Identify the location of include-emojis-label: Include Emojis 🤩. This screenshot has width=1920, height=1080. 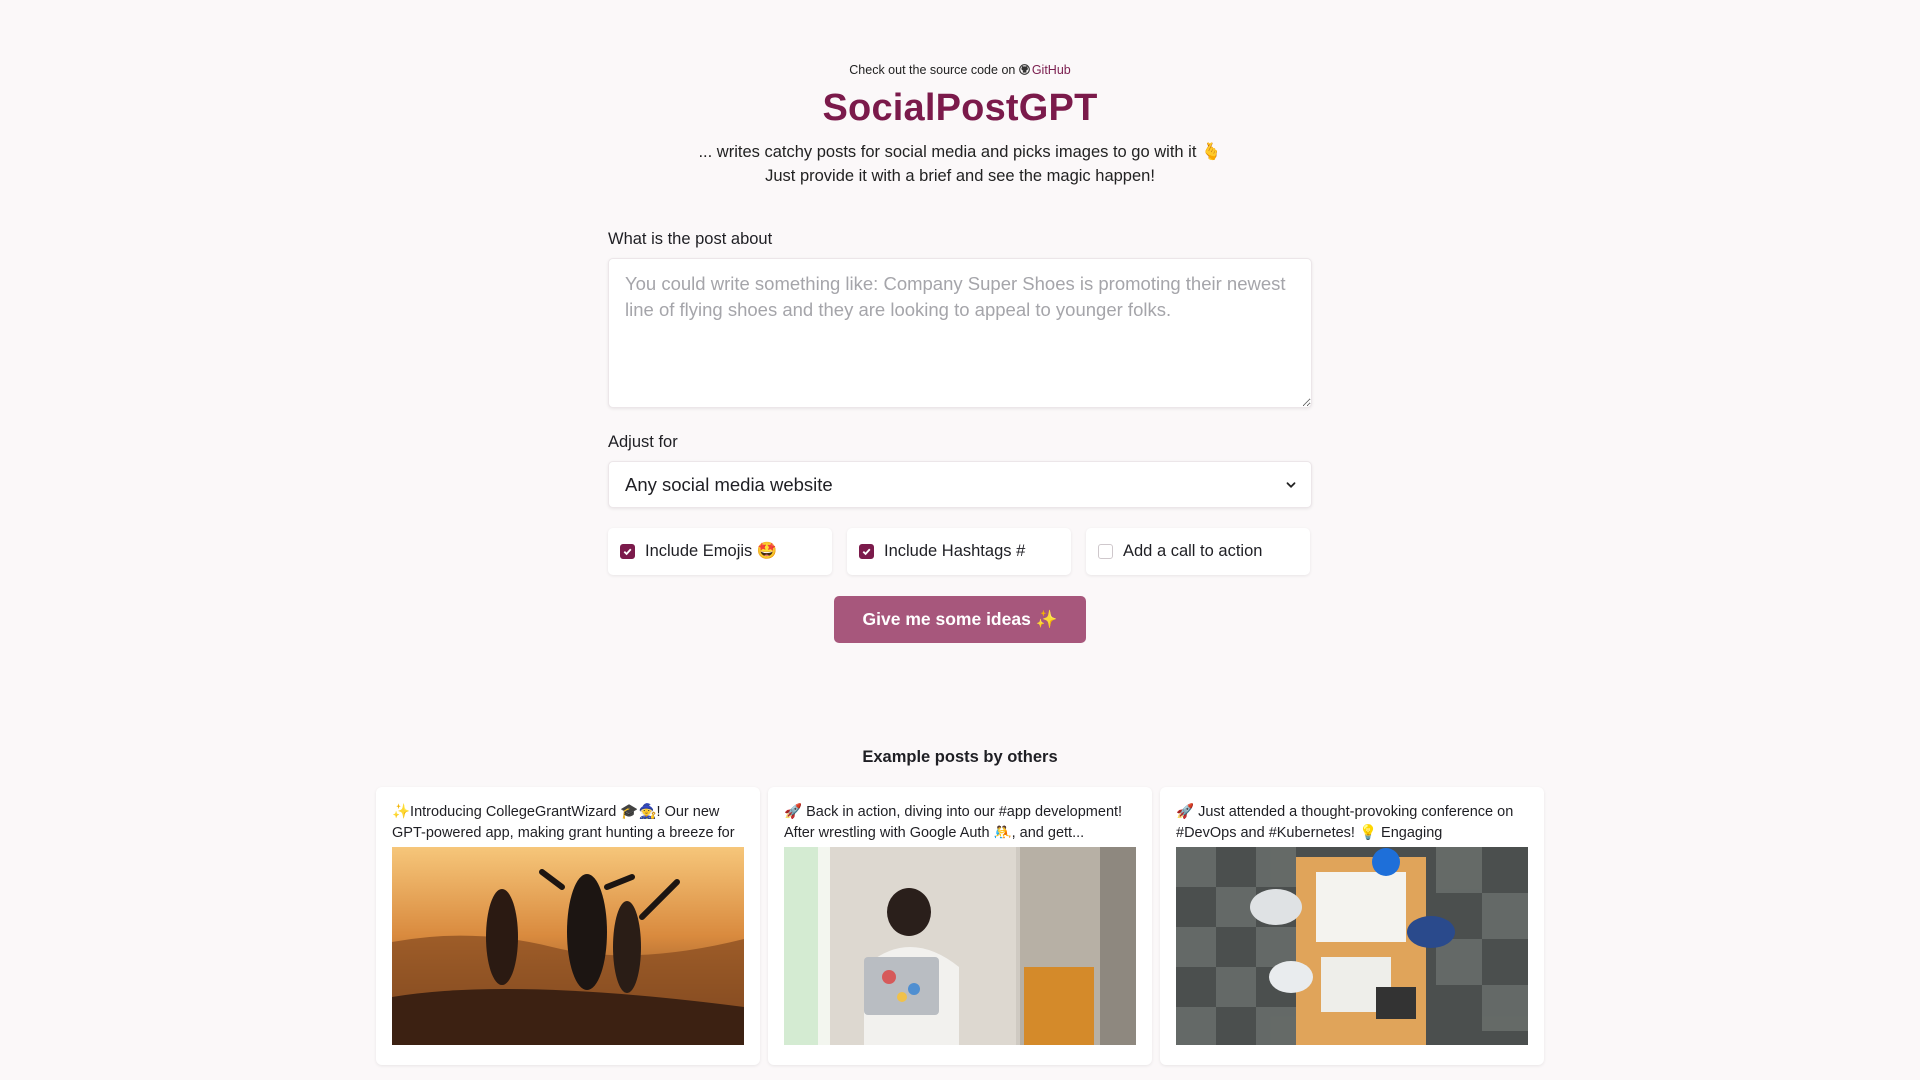
(711, 551).